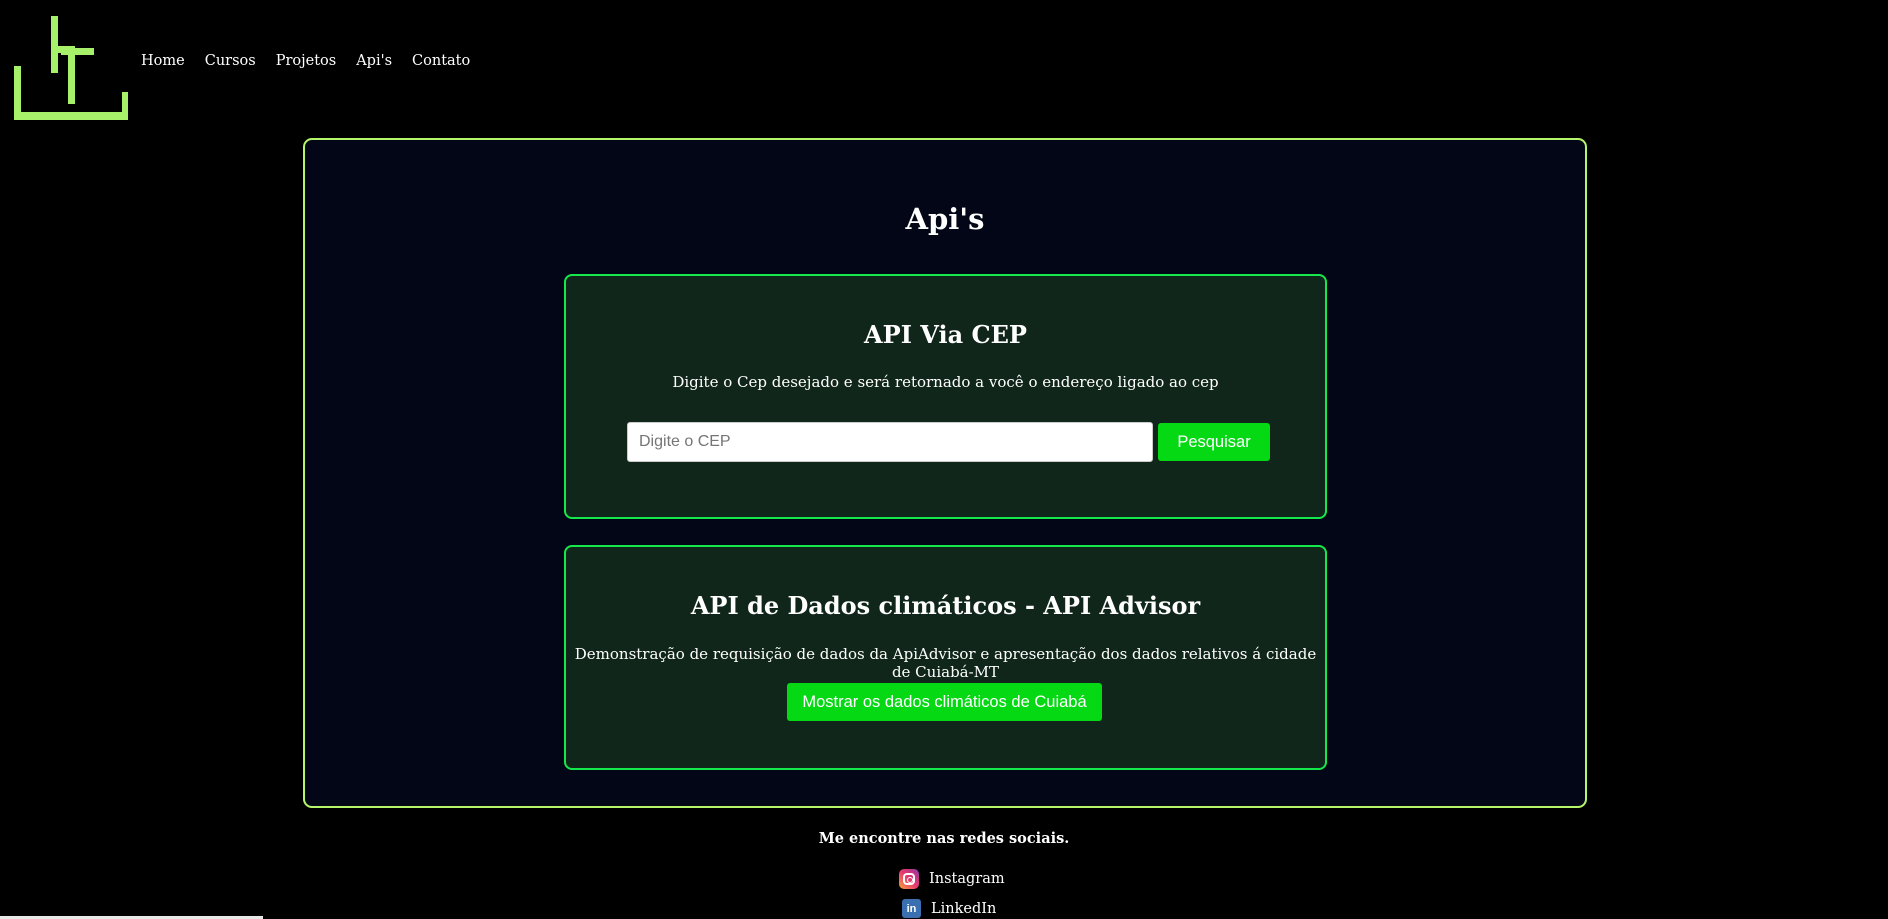 Image resolution: width=1888 pixels, height=919 pixels. What do you see at coordinates (306, 61) in the screenshot?
I see `nav-item-projetos: Projetos` at bounding box center [306, 61].